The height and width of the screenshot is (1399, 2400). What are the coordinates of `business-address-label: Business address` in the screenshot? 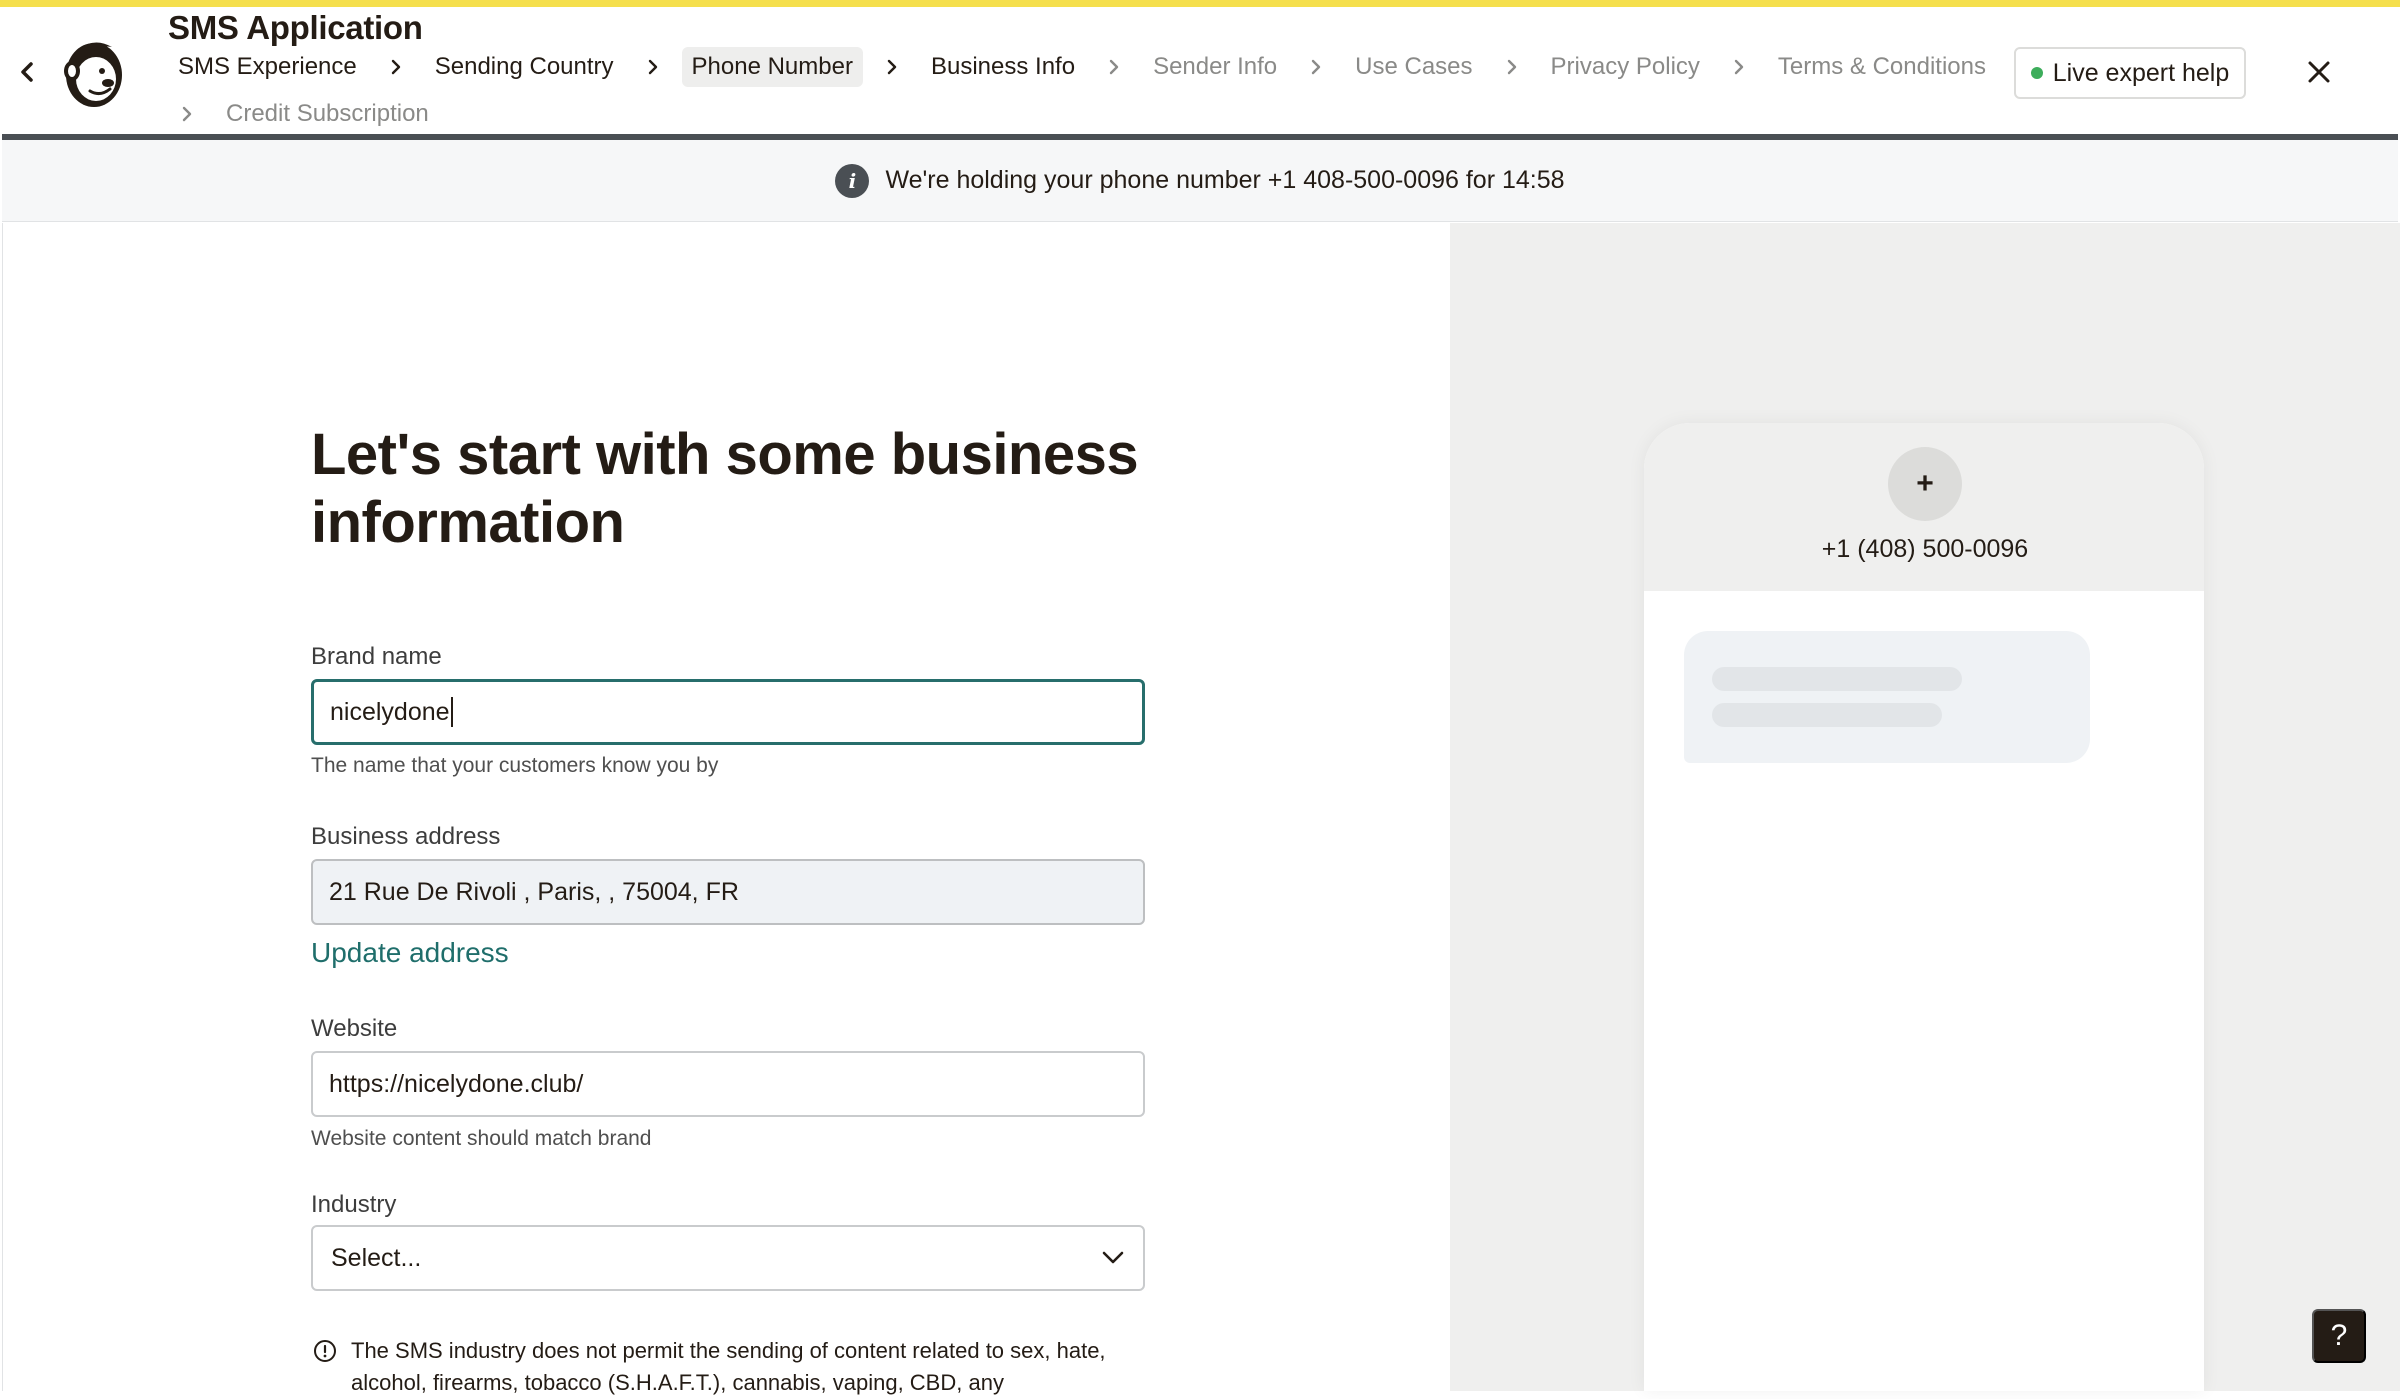 It's located at (406, 836).